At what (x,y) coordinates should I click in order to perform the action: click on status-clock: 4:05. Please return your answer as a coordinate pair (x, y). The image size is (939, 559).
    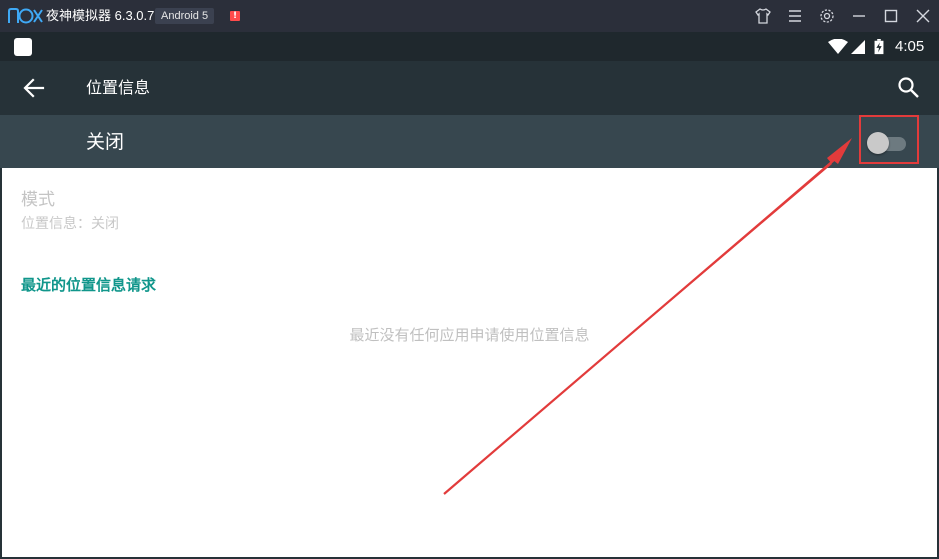
    Looking at the image, I should click on (910, 46).